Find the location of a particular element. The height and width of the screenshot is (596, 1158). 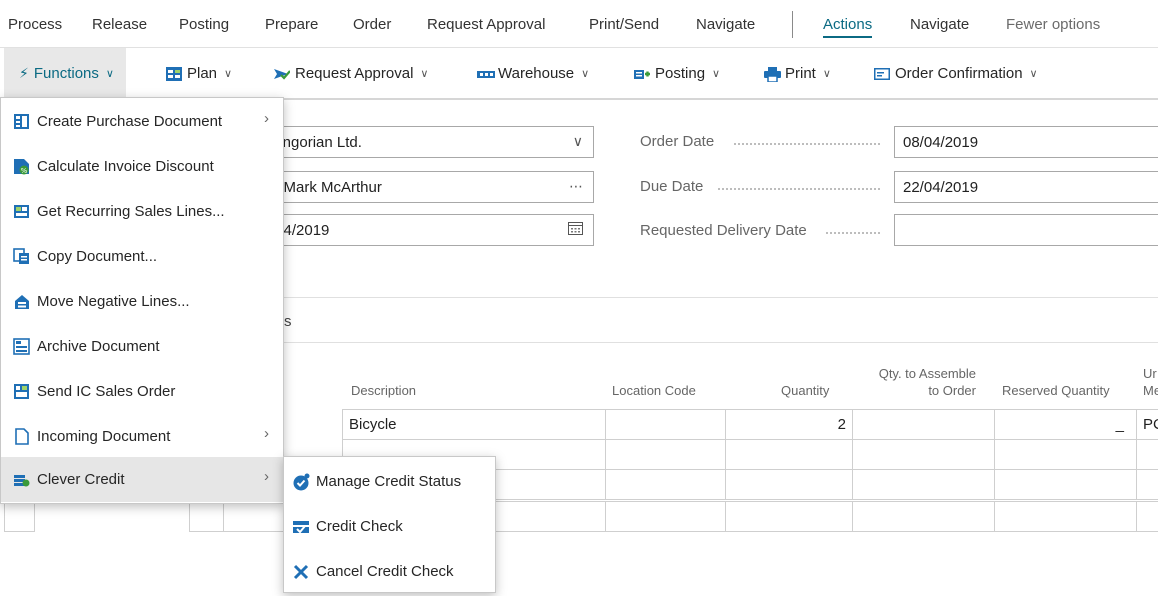

more-options-icon: ⋯ is located at coordinates (576, 186).